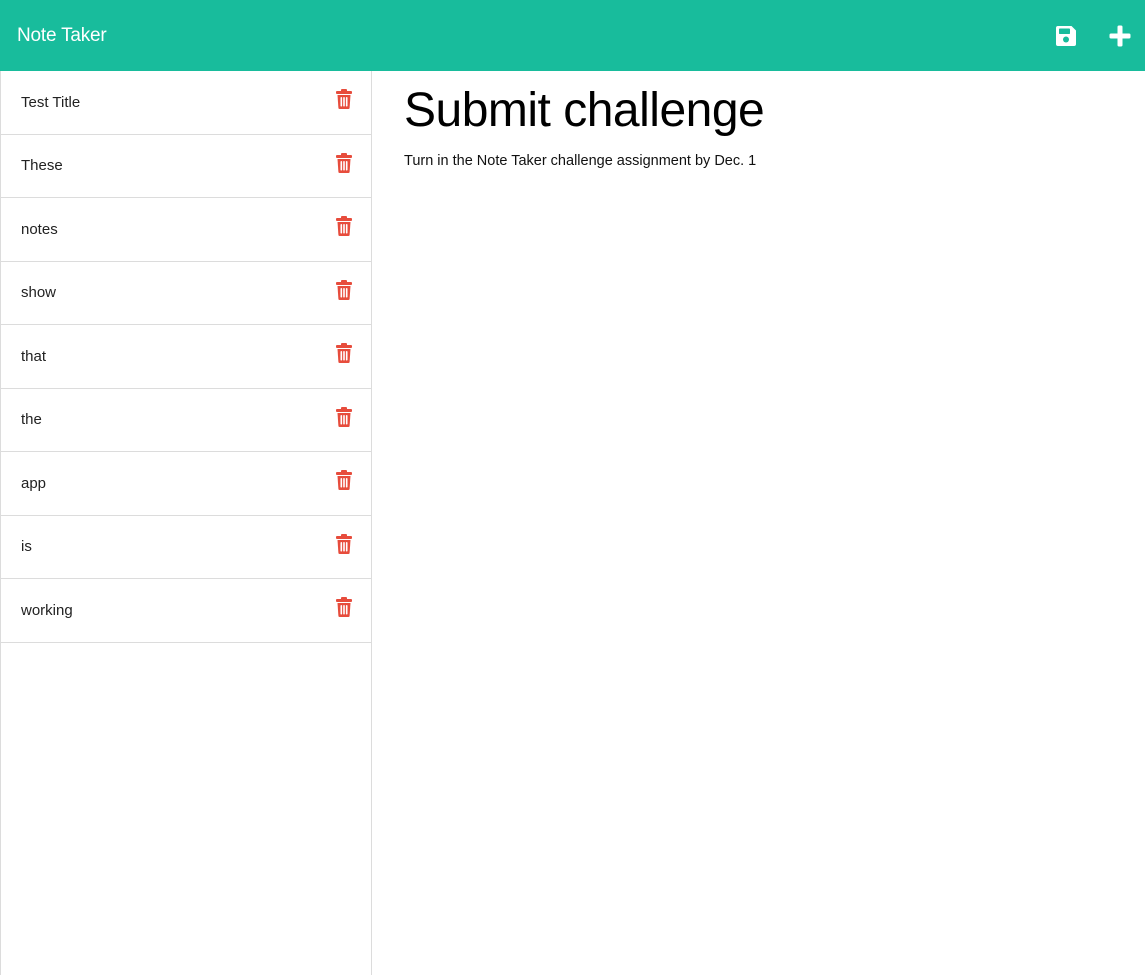 This screenshot has height=975, width=1145. What do you see at coordinates (186, 293) in the screenshot?
I see `note-list-item: show` at bounding box center [186, 293].